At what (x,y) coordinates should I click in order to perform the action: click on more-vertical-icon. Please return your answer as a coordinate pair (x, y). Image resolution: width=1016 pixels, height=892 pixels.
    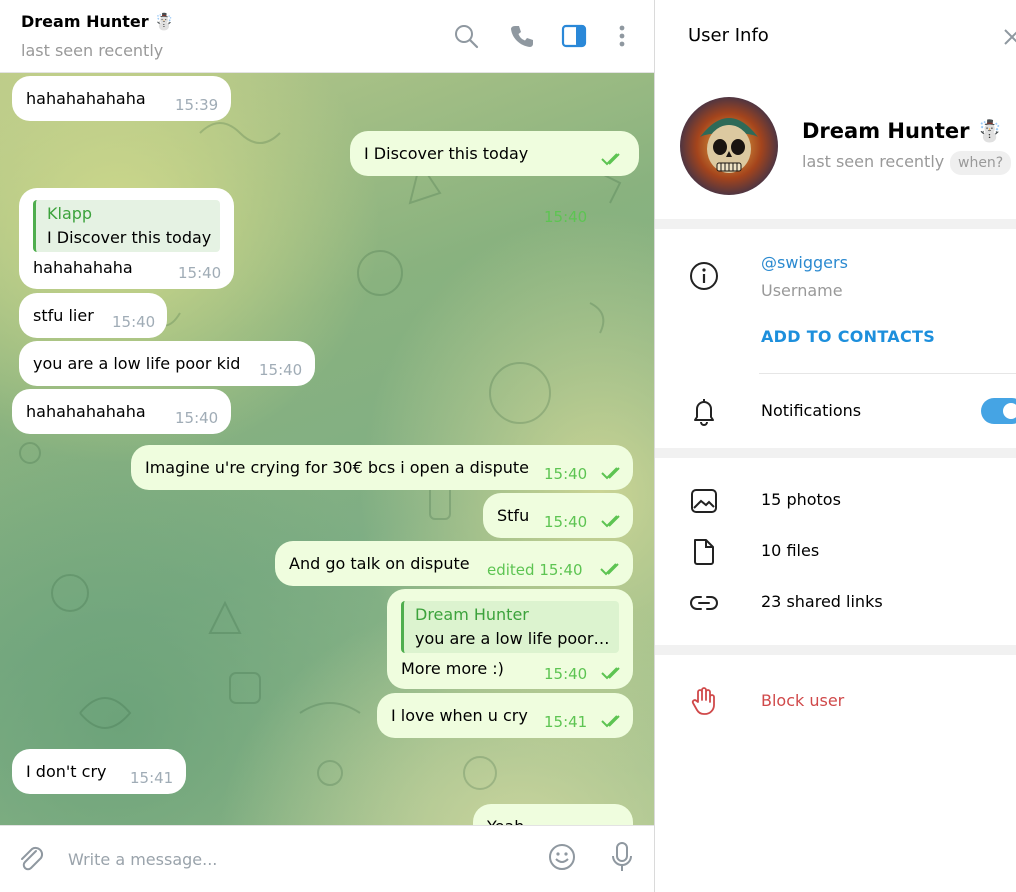
    Looking at the image, I should click on (622, 36).